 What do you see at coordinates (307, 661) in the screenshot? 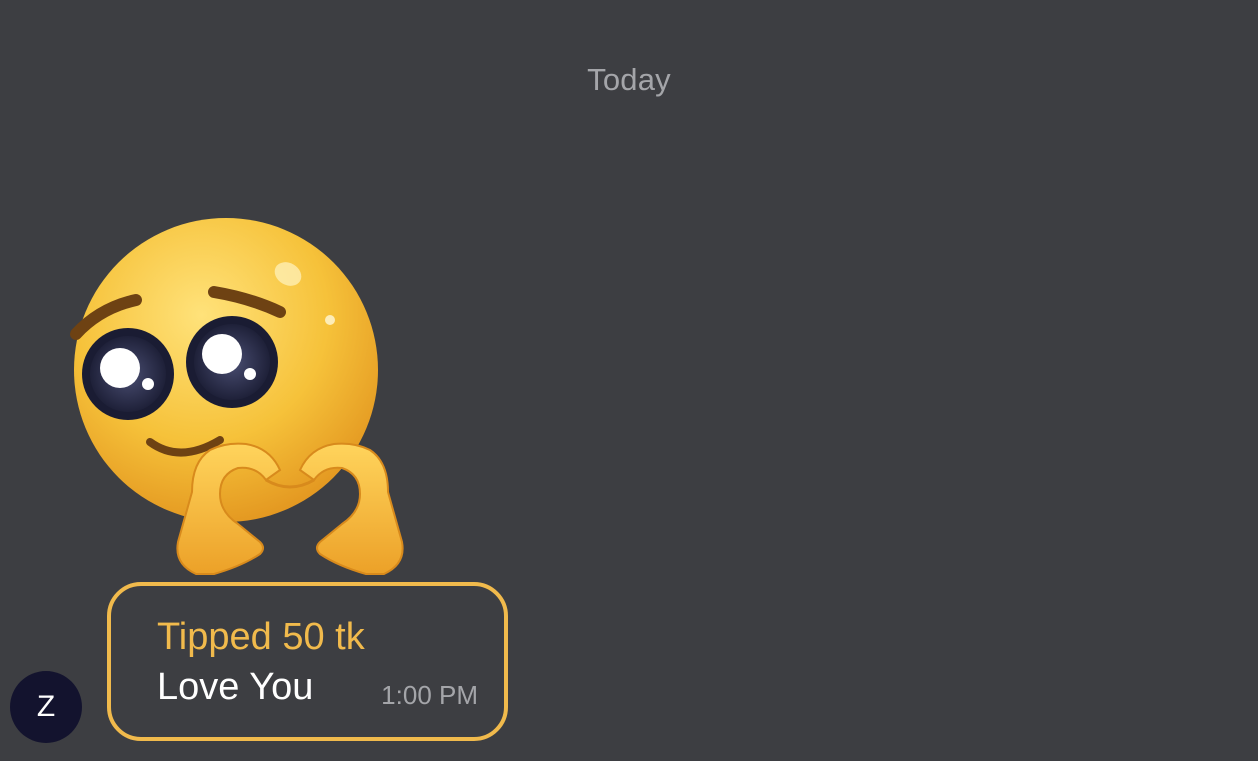
I see `tip-message-bubble: Tipped 50 tk Love You 1:00 PM` at bounding box center [307, 661].